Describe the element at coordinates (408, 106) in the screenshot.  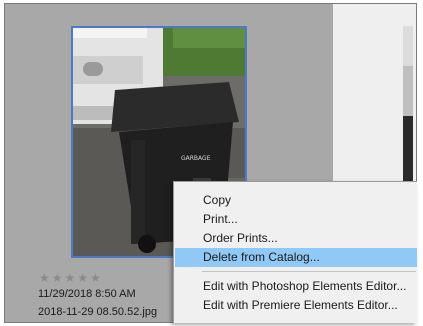
I see `next-photo-thumbnail` at that location.